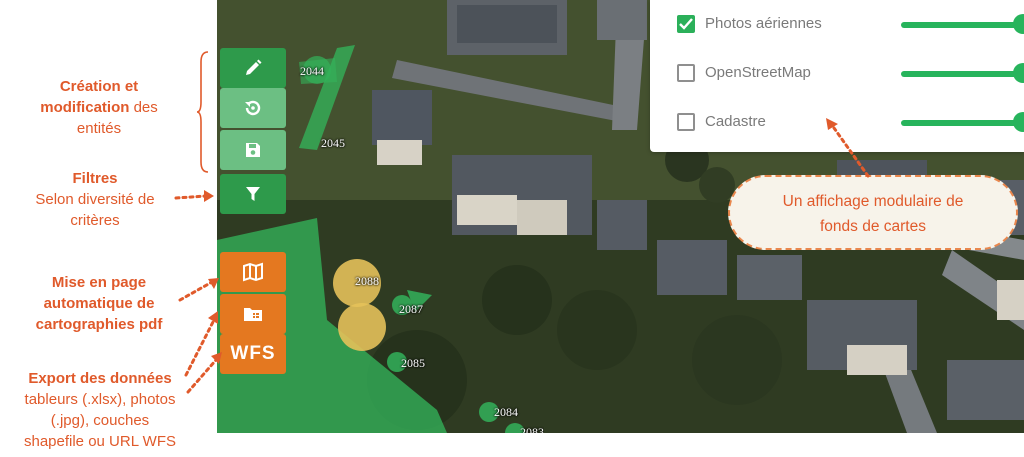 The width and height of the screenshot is (1024, 457). I want to click on floppy-icon, so click(253, 150).